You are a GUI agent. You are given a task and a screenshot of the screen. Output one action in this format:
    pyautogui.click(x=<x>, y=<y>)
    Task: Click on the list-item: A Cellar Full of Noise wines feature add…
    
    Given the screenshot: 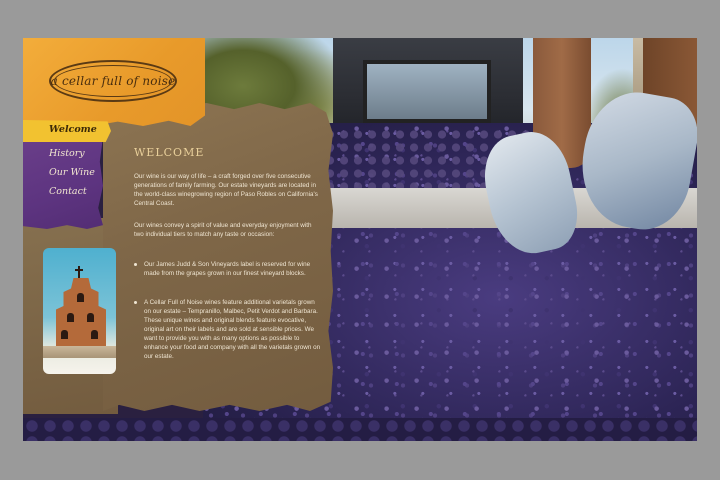 What is the action you would take?
    pyautogui.click(x=228, y=329)
    